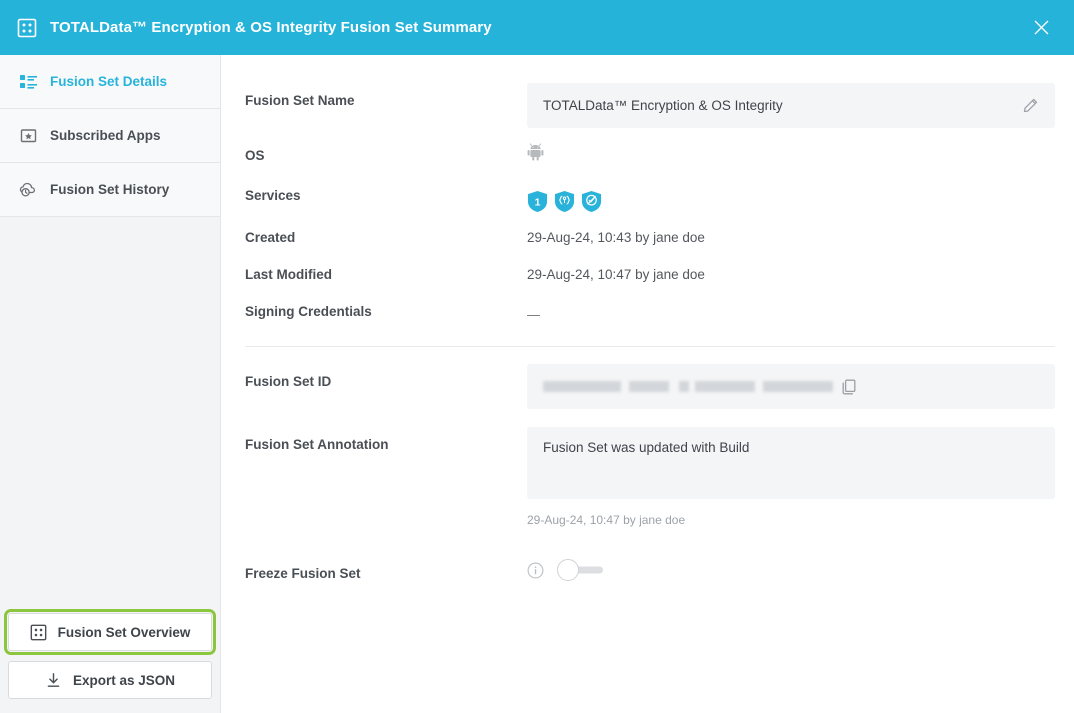  What do you see at coordinates (308, 311) in the screenshot?
I see `signing-credentials-label: Signing Credentials` at bounding box center [308, 311].